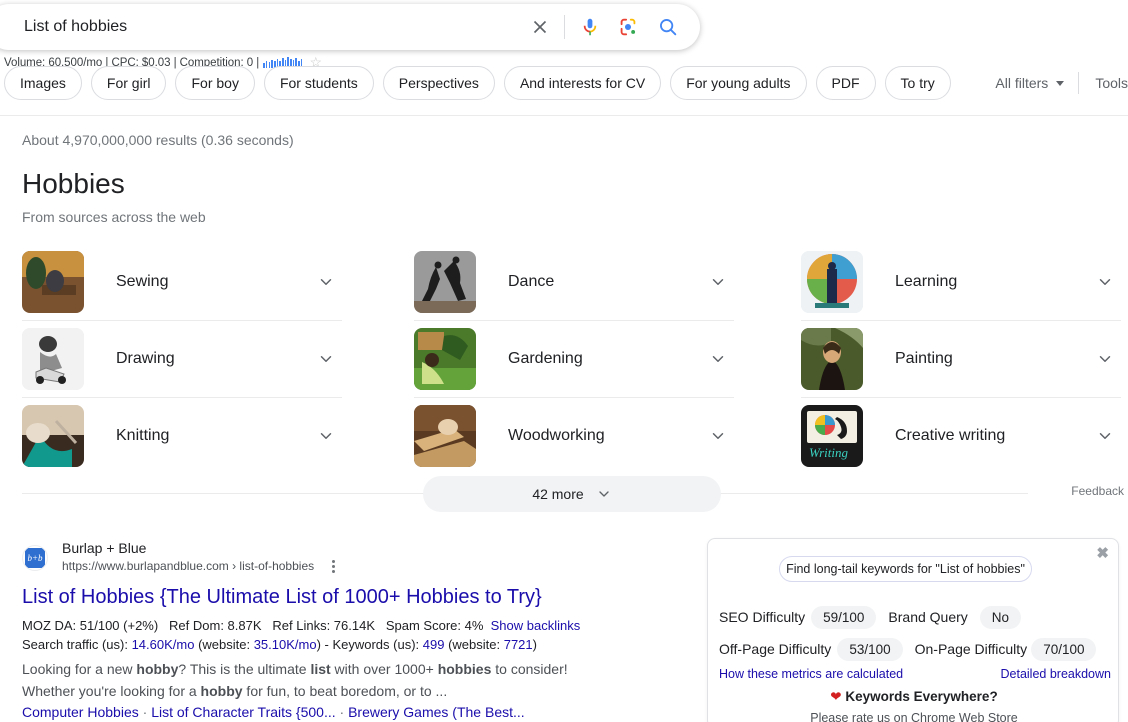 The height and width of the screenshot is (722, 1128). I want to click on hobbies-column-2: Dance Gardening Woodworking, so click(574, 359).